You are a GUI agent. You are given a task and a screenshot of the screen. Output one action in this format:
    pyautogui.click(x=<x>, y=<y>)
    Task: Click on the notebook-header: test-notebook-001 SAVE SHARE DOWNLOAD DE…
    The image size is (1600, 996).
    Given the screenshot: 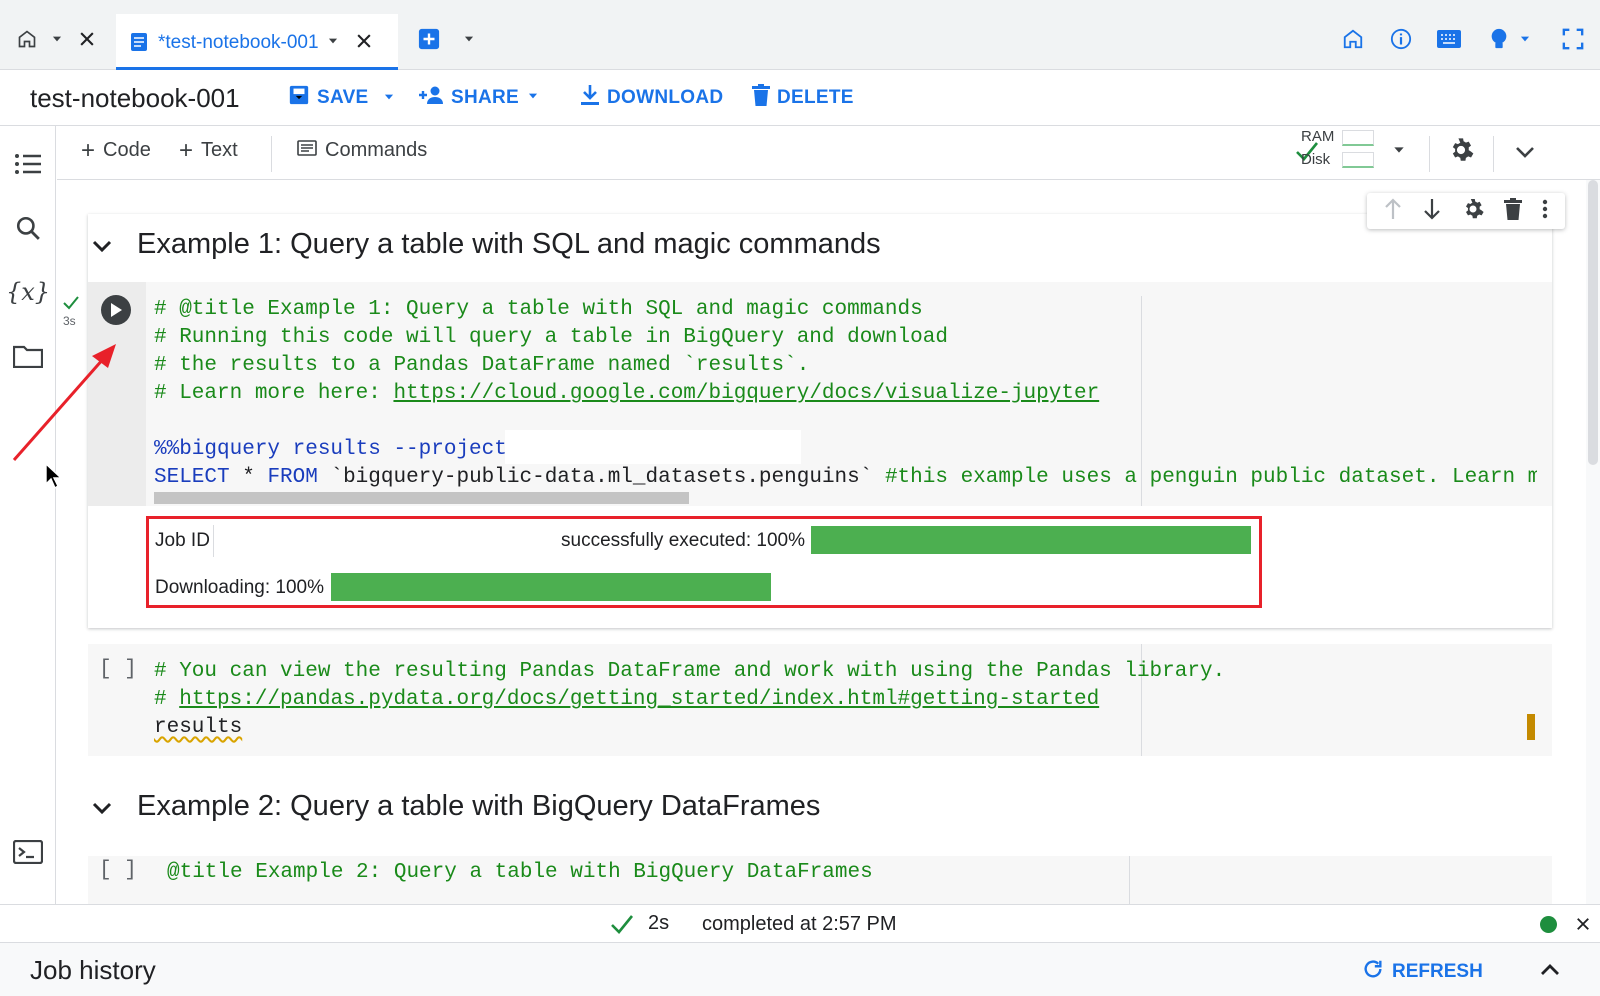 What is the action you would take?
    pyautogui.click(x=800, y=98)
    